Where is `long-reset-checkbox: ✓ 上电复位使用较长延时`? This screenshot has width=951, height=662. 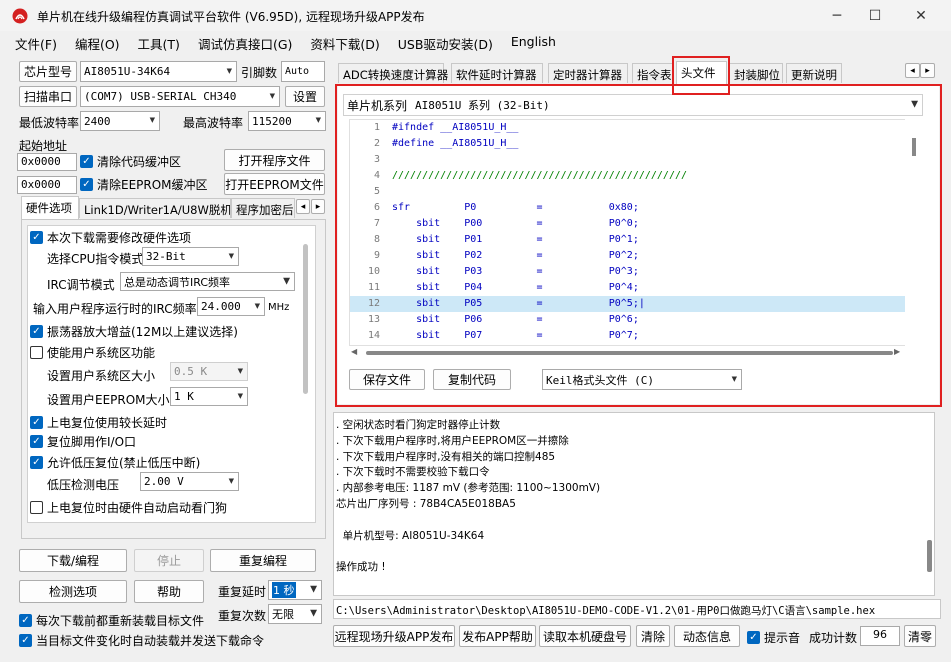
long-reset-checkbox: ✓ 上电复位使用较长延时 is located at coordinates (98, 422).